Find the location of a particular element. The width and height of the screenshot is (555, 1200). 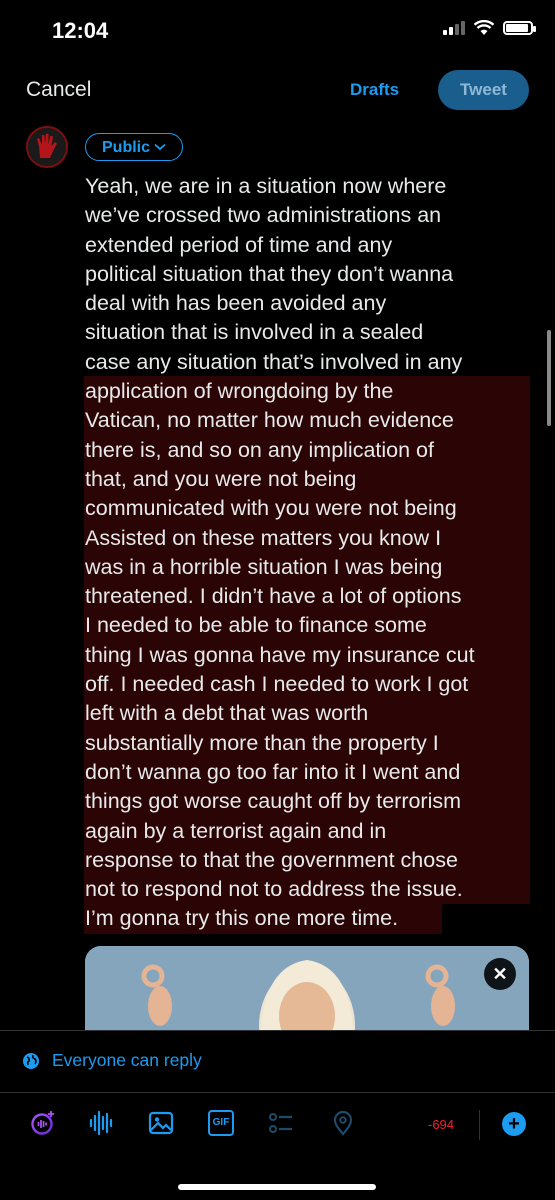

reply-setting: Everyone can reply is located at coordinates (112, 1060).